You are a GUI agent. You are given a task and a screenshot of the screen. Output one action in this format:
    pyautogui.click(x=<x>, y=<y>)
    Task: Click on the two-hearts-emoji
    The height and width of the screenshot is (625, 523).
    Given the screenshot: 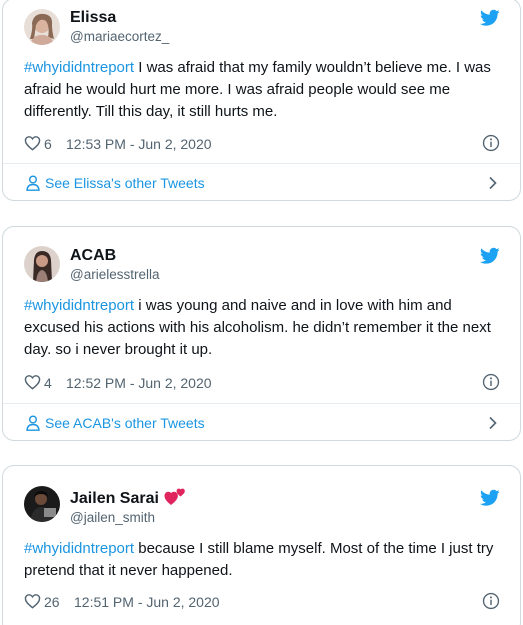 What is the action you would take?
    pyautogui.click(x=174, y=496)
    